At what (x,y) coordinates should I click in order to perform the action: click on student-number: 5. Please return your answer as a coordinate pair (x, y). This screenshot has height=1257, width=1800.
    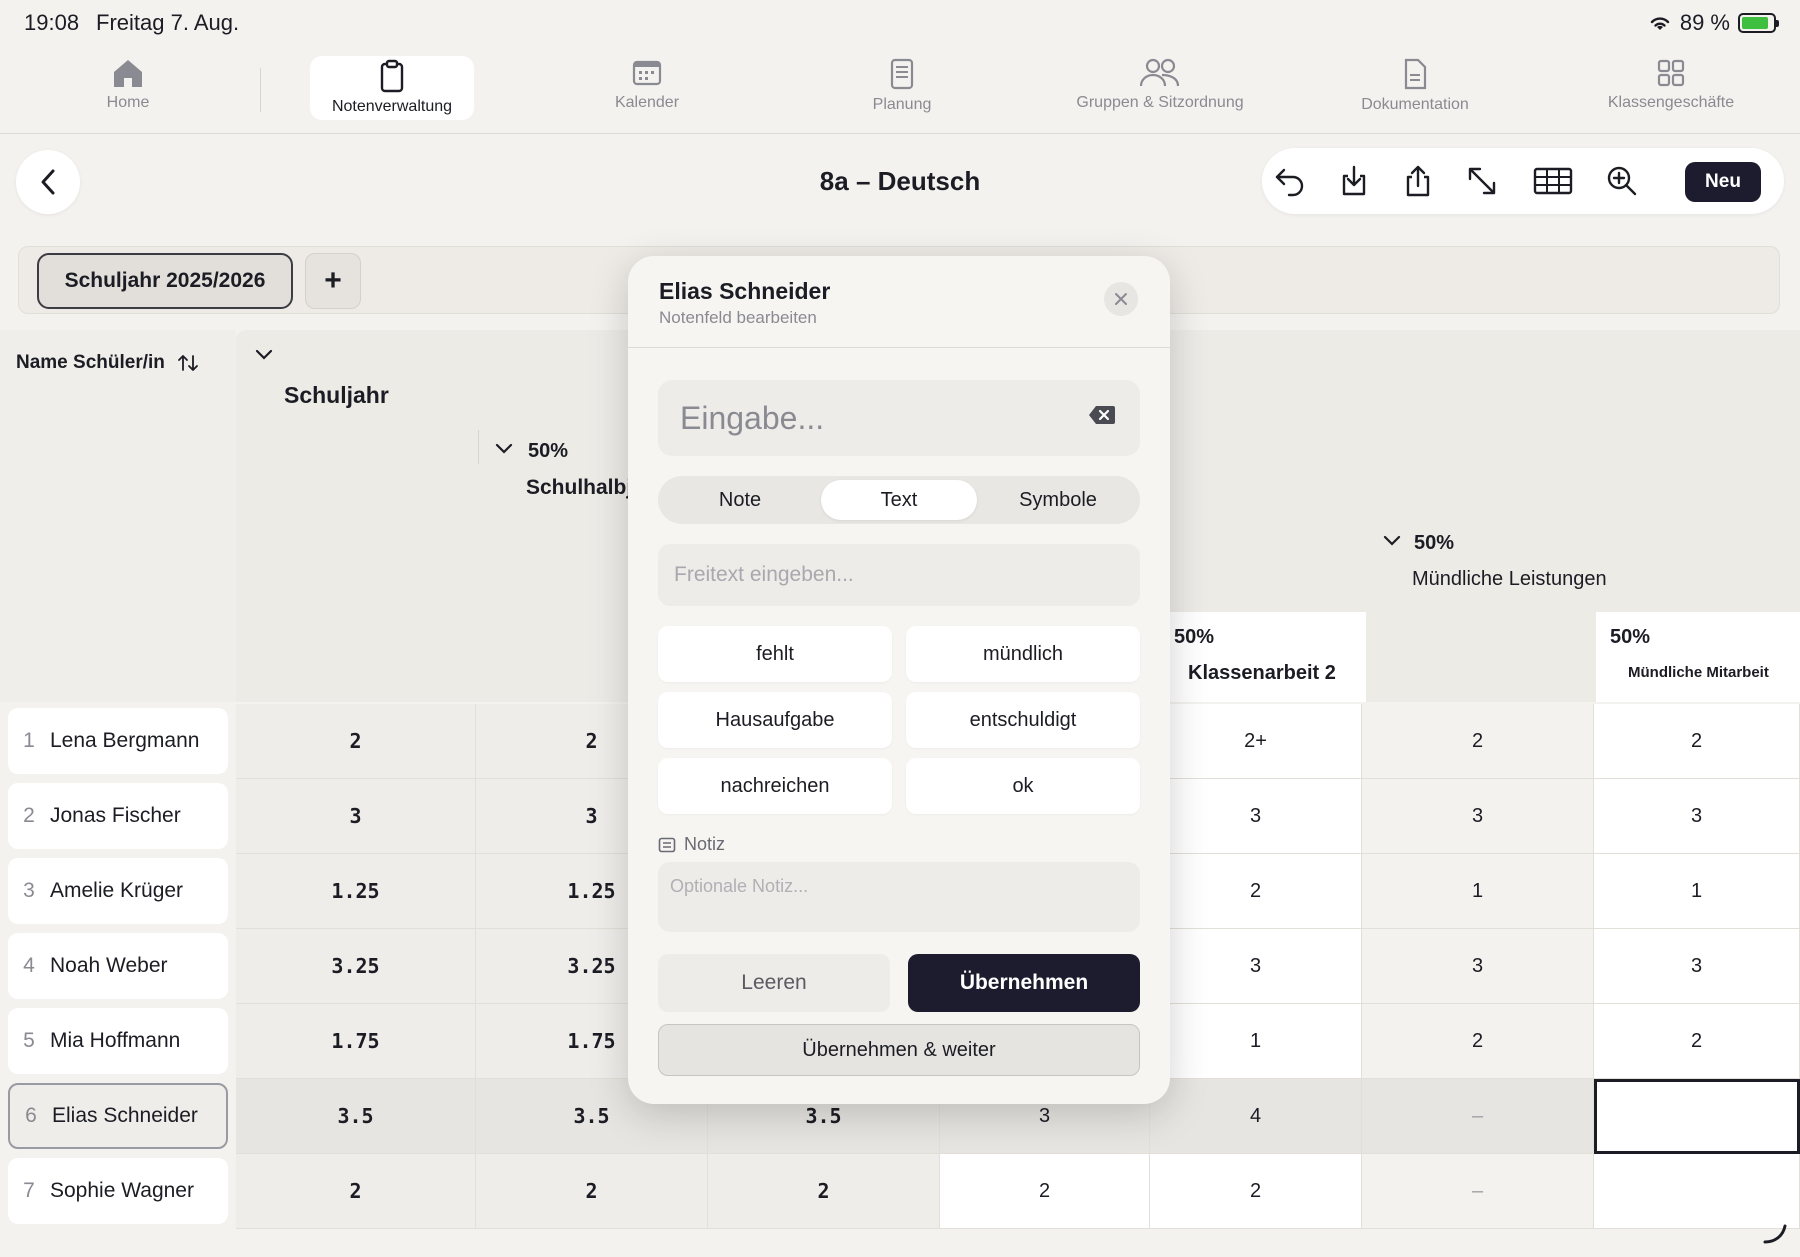
    Looking at the image, I should click on (29, 1040).